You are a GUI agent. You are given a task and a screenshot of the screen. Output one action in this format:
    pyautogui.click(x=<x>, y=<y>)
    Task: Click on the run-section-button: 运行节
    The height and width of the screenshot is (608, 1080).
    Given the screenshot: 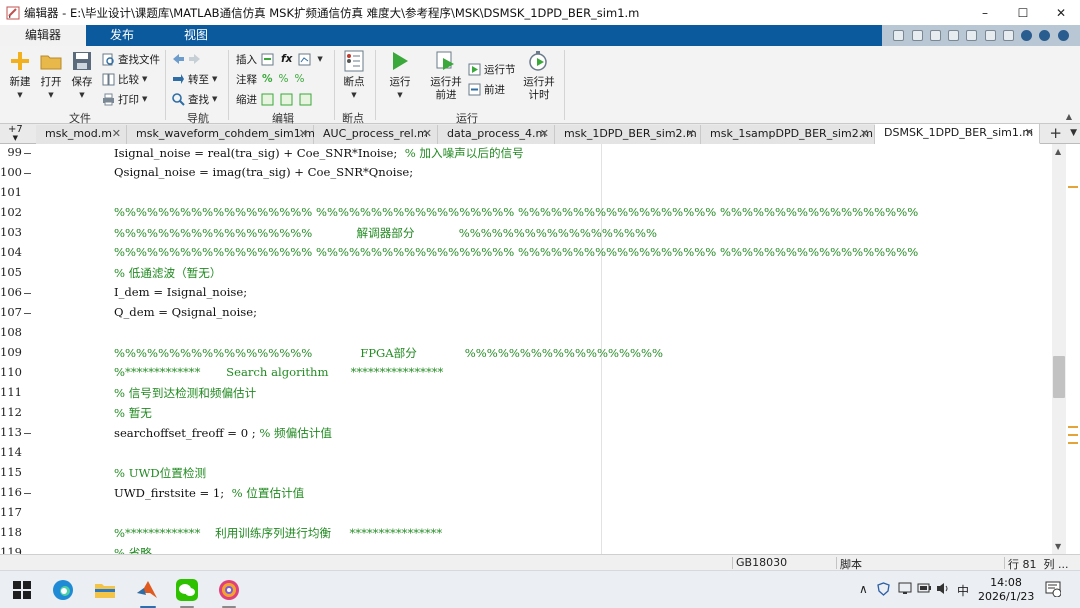 What is the action you would take?
    pyautogui.click(x=492, y=69)
    